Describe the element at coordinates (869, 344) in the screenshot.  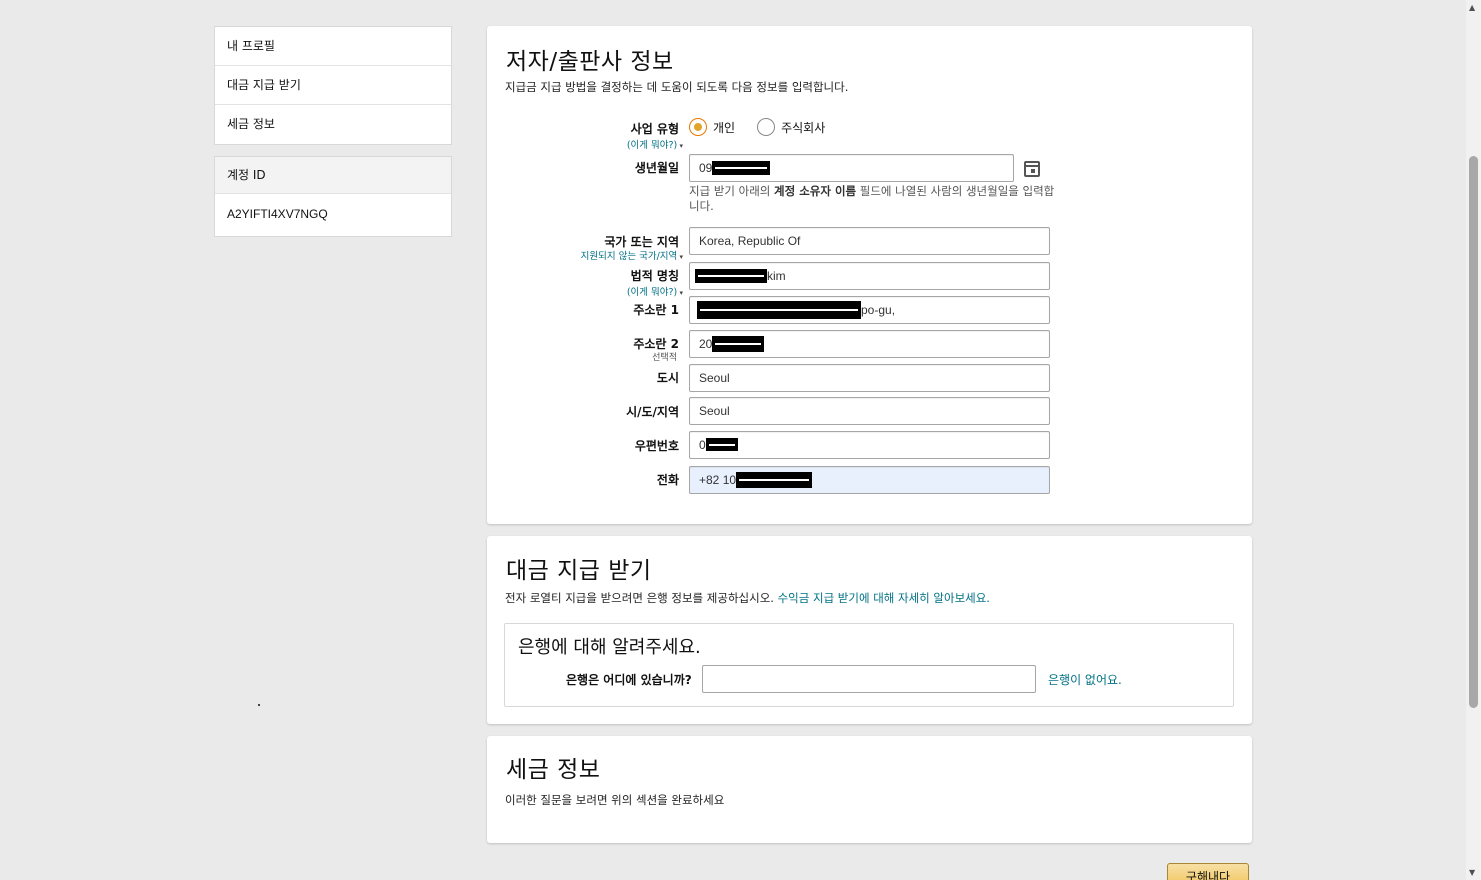
I see `address2-input: 20` at that location.